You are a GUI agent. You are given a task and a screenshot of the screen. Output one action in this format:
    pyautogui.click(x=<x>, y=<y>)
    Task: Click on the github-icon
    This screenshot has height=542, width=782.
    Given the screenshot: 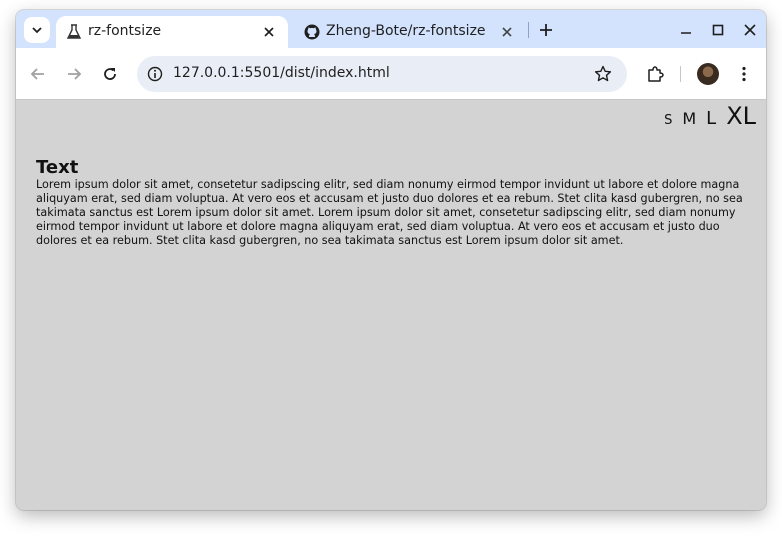 What is the action you would take?
    pyautogui.click(x=312, y=32)
    